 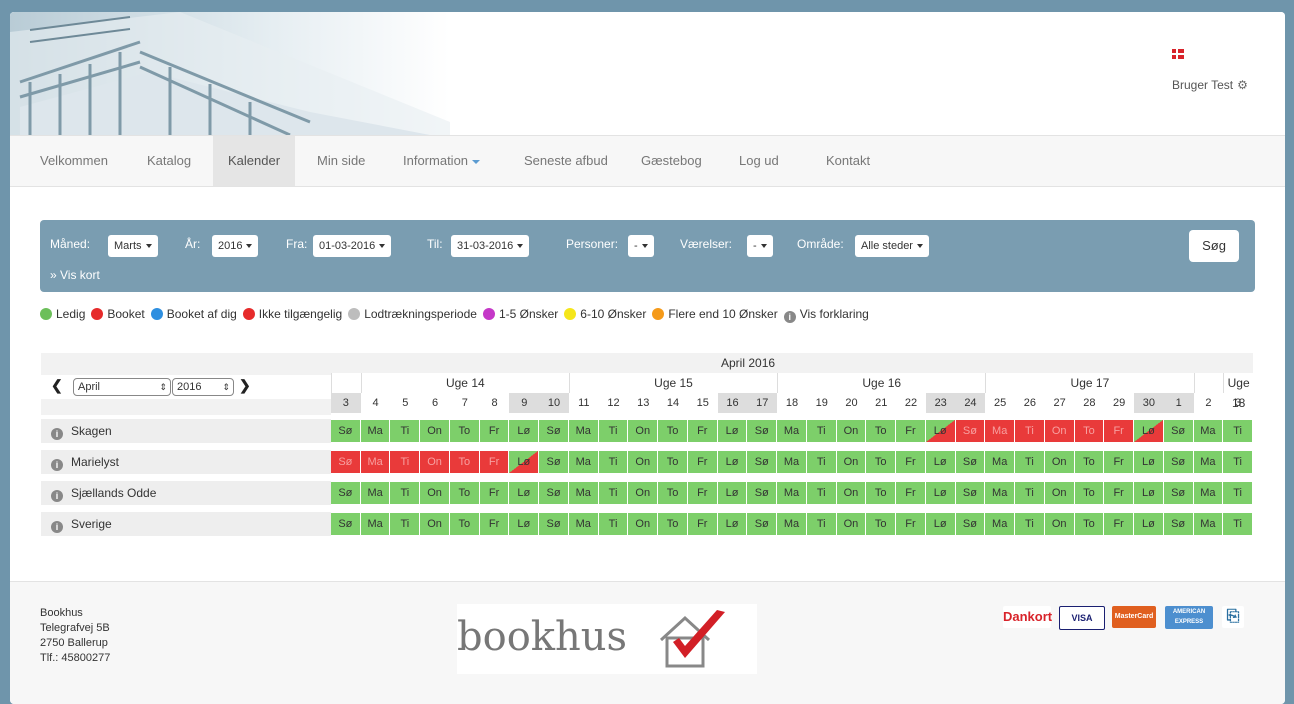 What do you see at coordinates (441, 161) in the screenshot?
I see `nav-item-information: Information` at bounding box center [441, 161].